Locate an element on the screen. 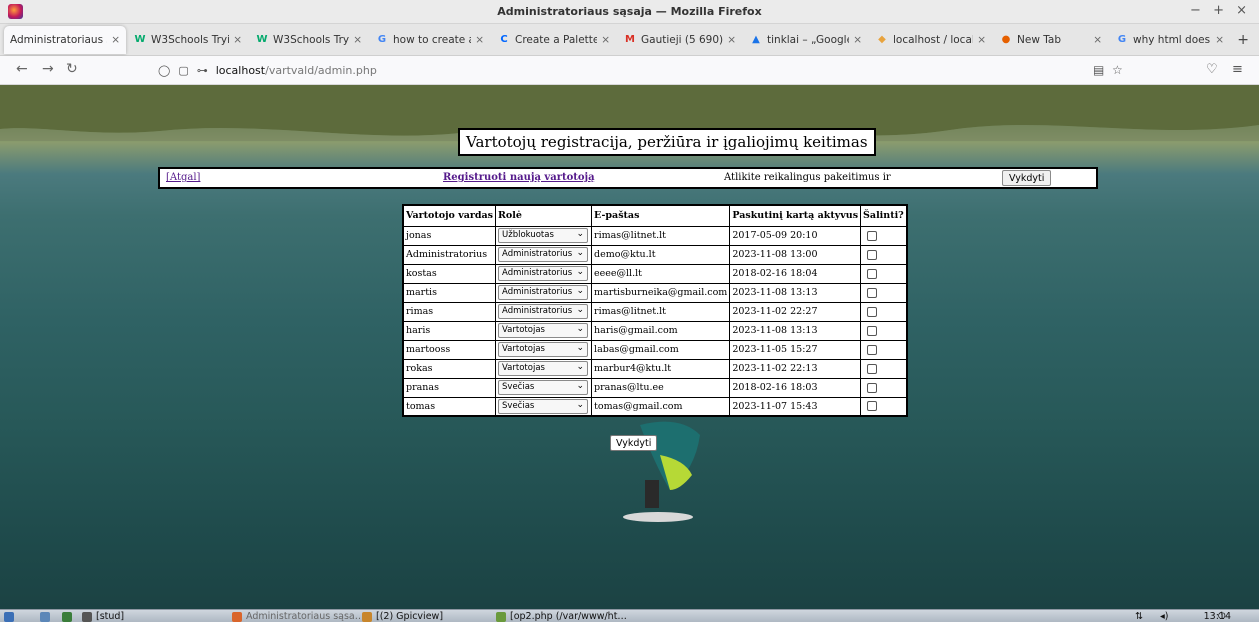 This screenshot has width=1259, height=622. tab-label: how to create a ran is located at coordinates (432, 40).